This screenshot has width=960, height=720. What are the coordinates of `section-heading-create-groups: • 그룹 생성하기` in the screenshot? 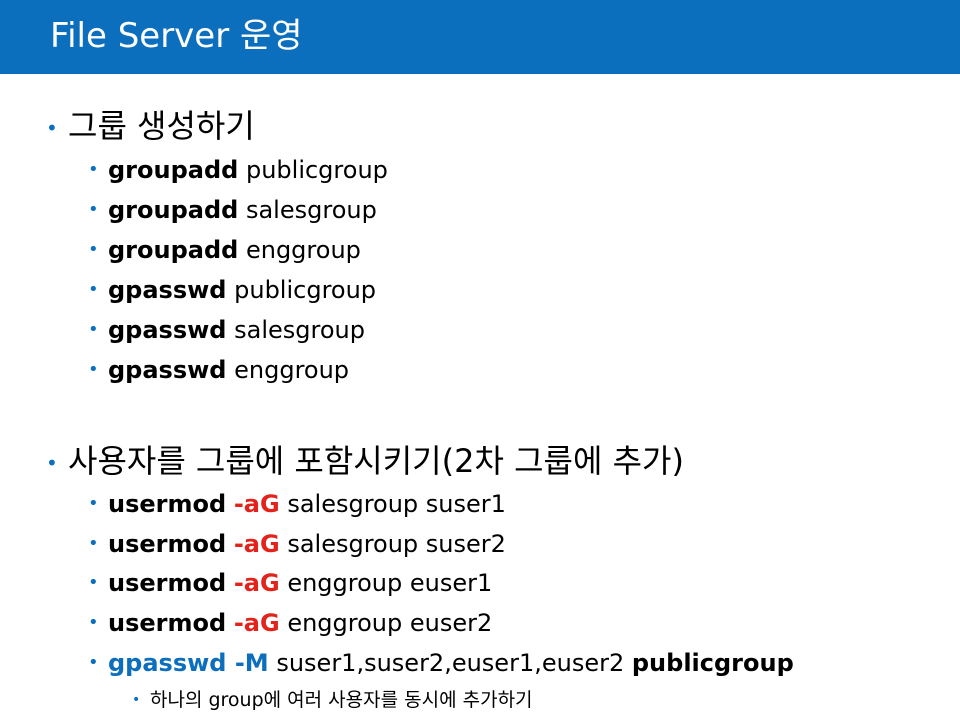 It's located at (150, 126).